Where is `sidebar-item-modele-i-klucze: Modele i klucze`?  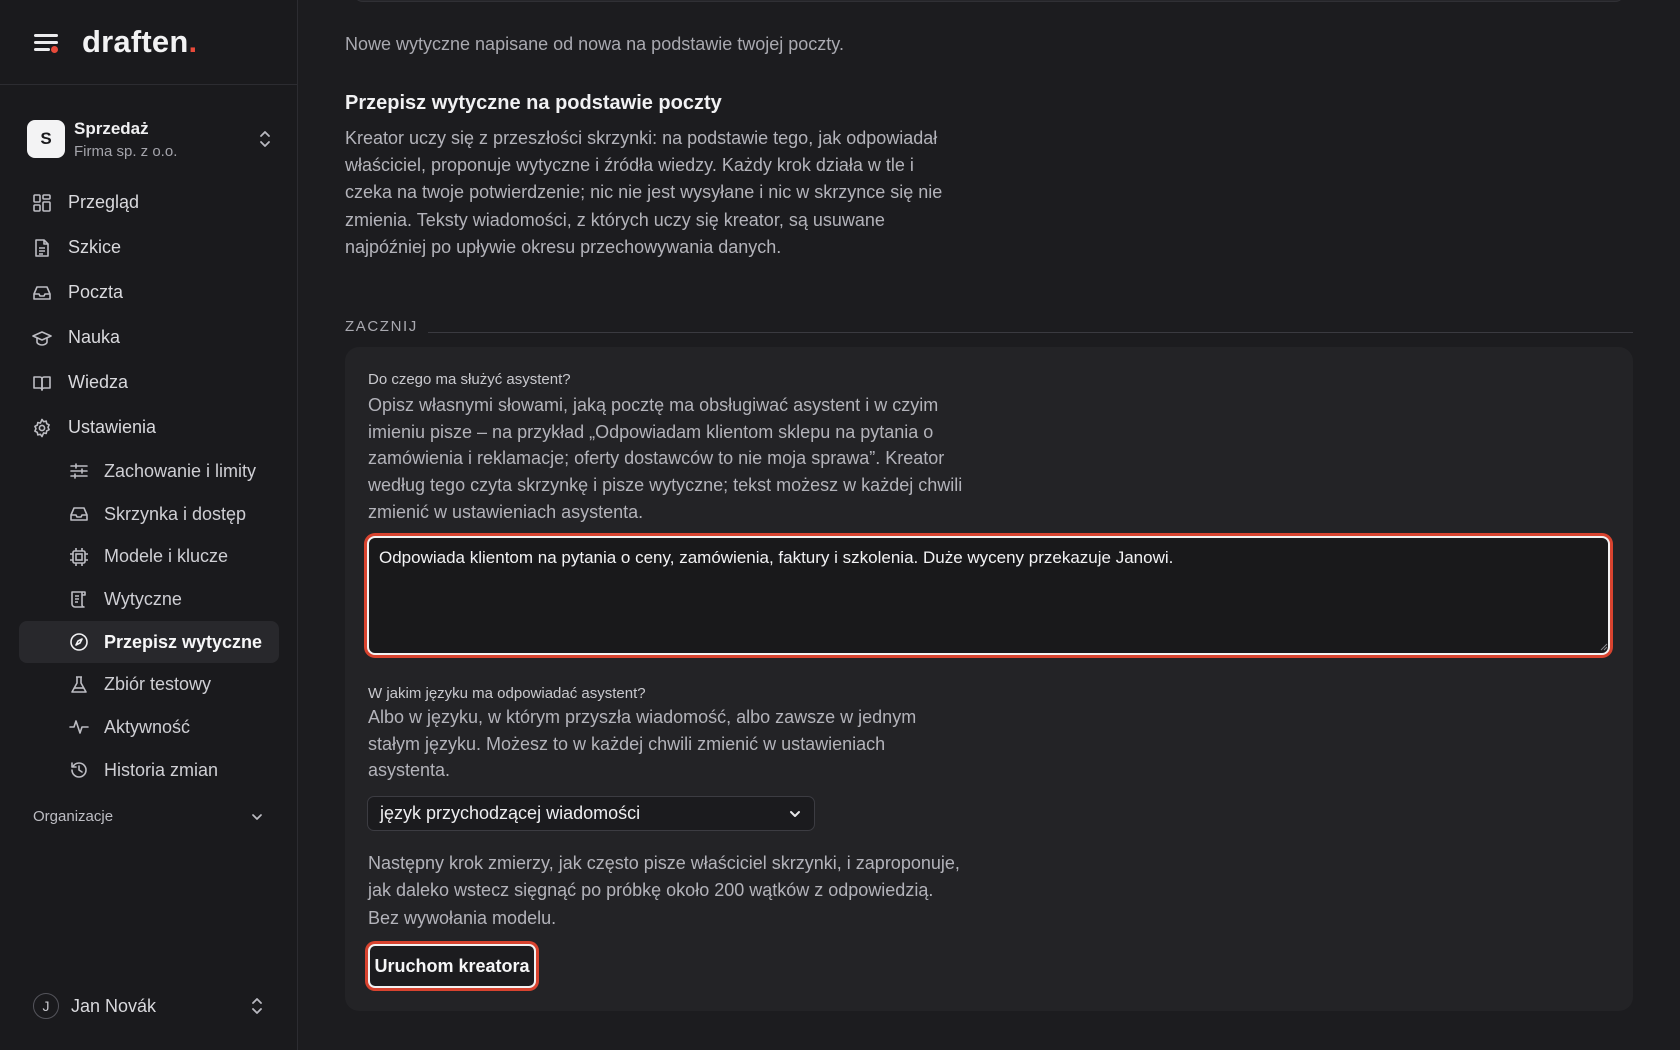 sidebar-item-modele-i-klucze: Modele i klucze is located at coordinates (149, 556).